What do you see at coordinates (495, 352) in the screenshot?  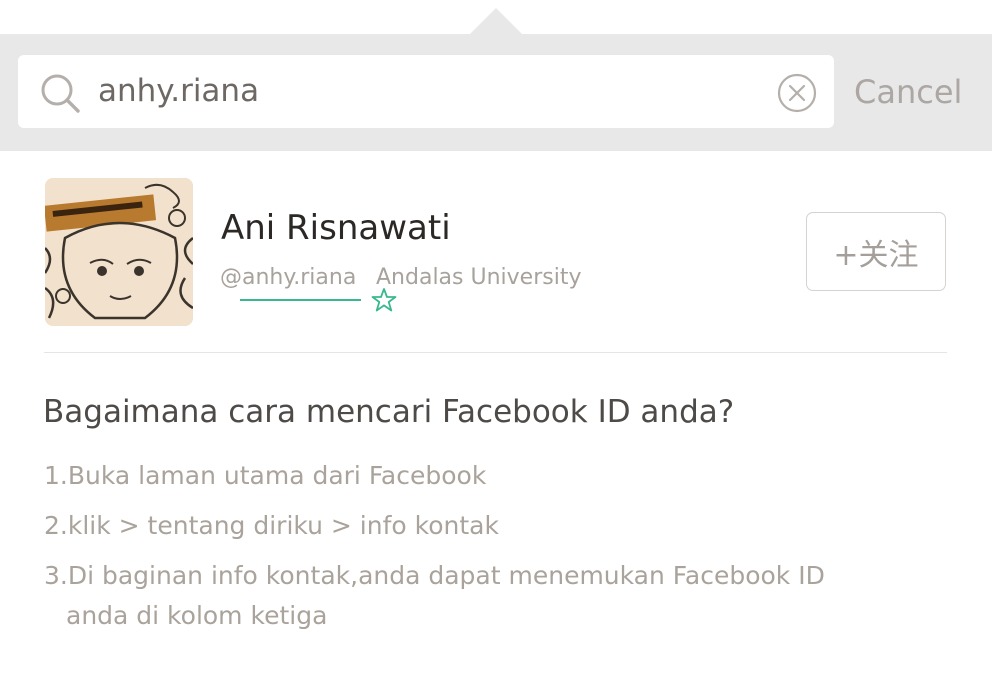 I see `divider` at bounding box center [495, 352].